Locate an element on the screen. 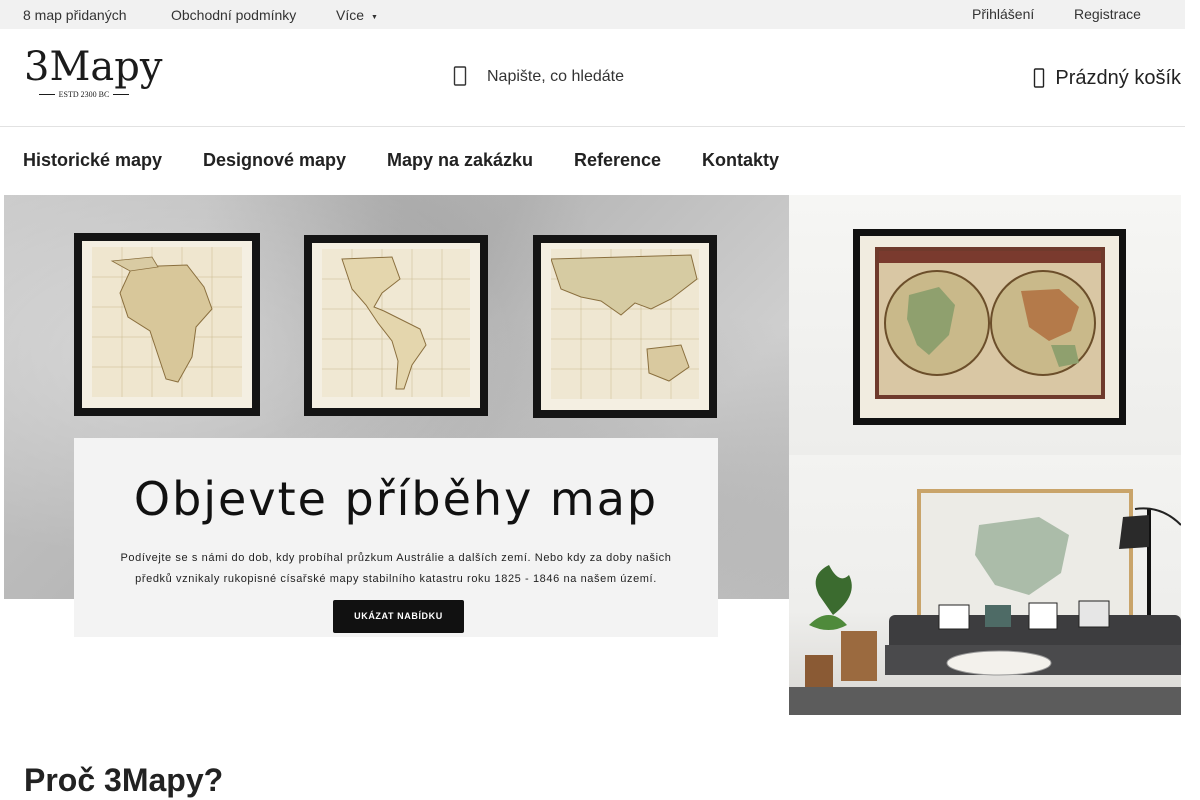 Image resolution: width=1200 pixels, height=800 pixels. framed-map-americas is located at coordinates (396, 325).